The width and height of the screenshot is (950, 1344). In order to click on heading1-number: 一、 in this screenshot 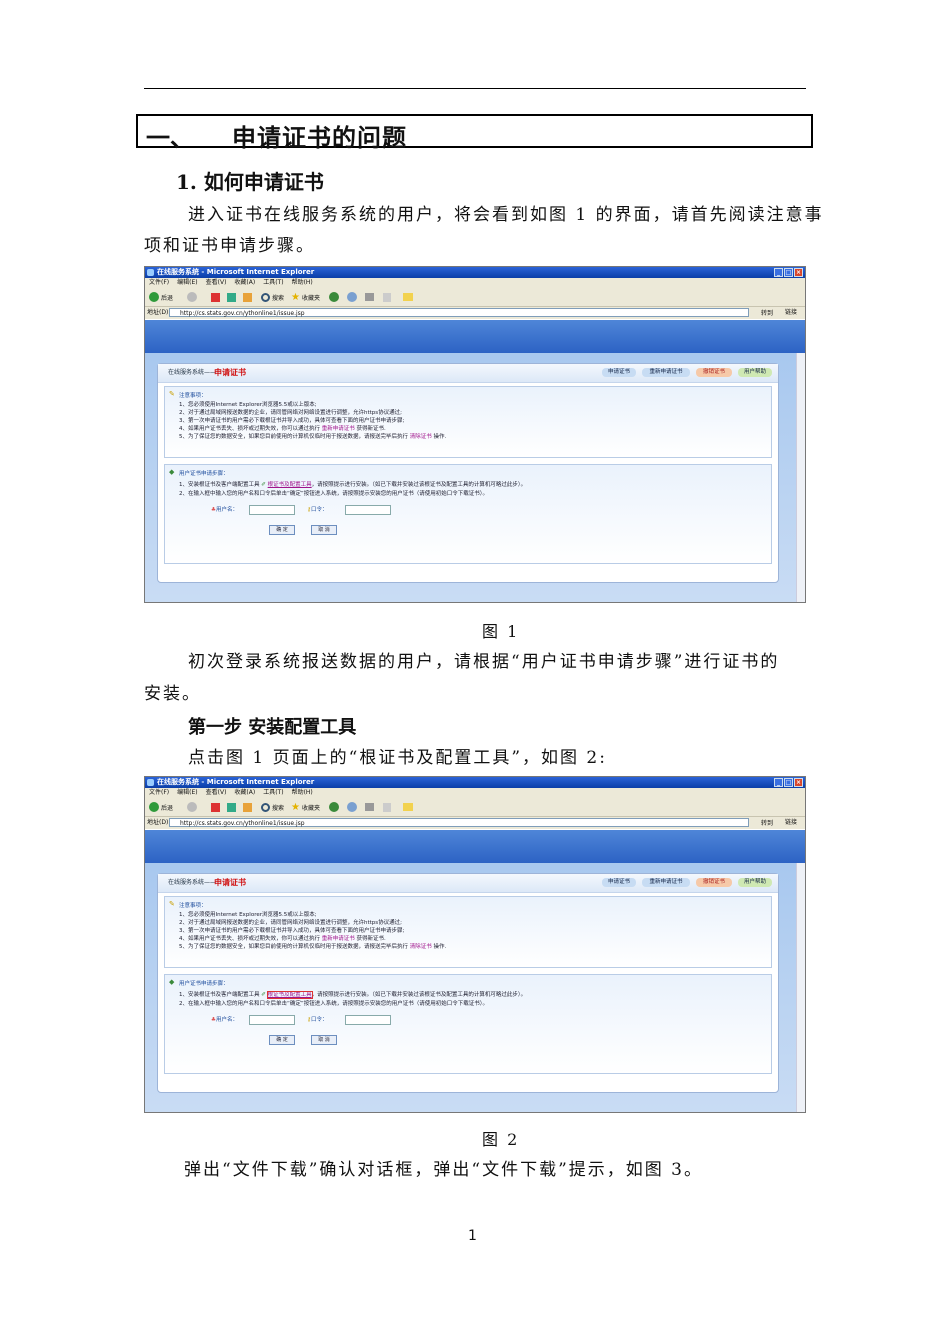, I will do `click(170, 137)`.